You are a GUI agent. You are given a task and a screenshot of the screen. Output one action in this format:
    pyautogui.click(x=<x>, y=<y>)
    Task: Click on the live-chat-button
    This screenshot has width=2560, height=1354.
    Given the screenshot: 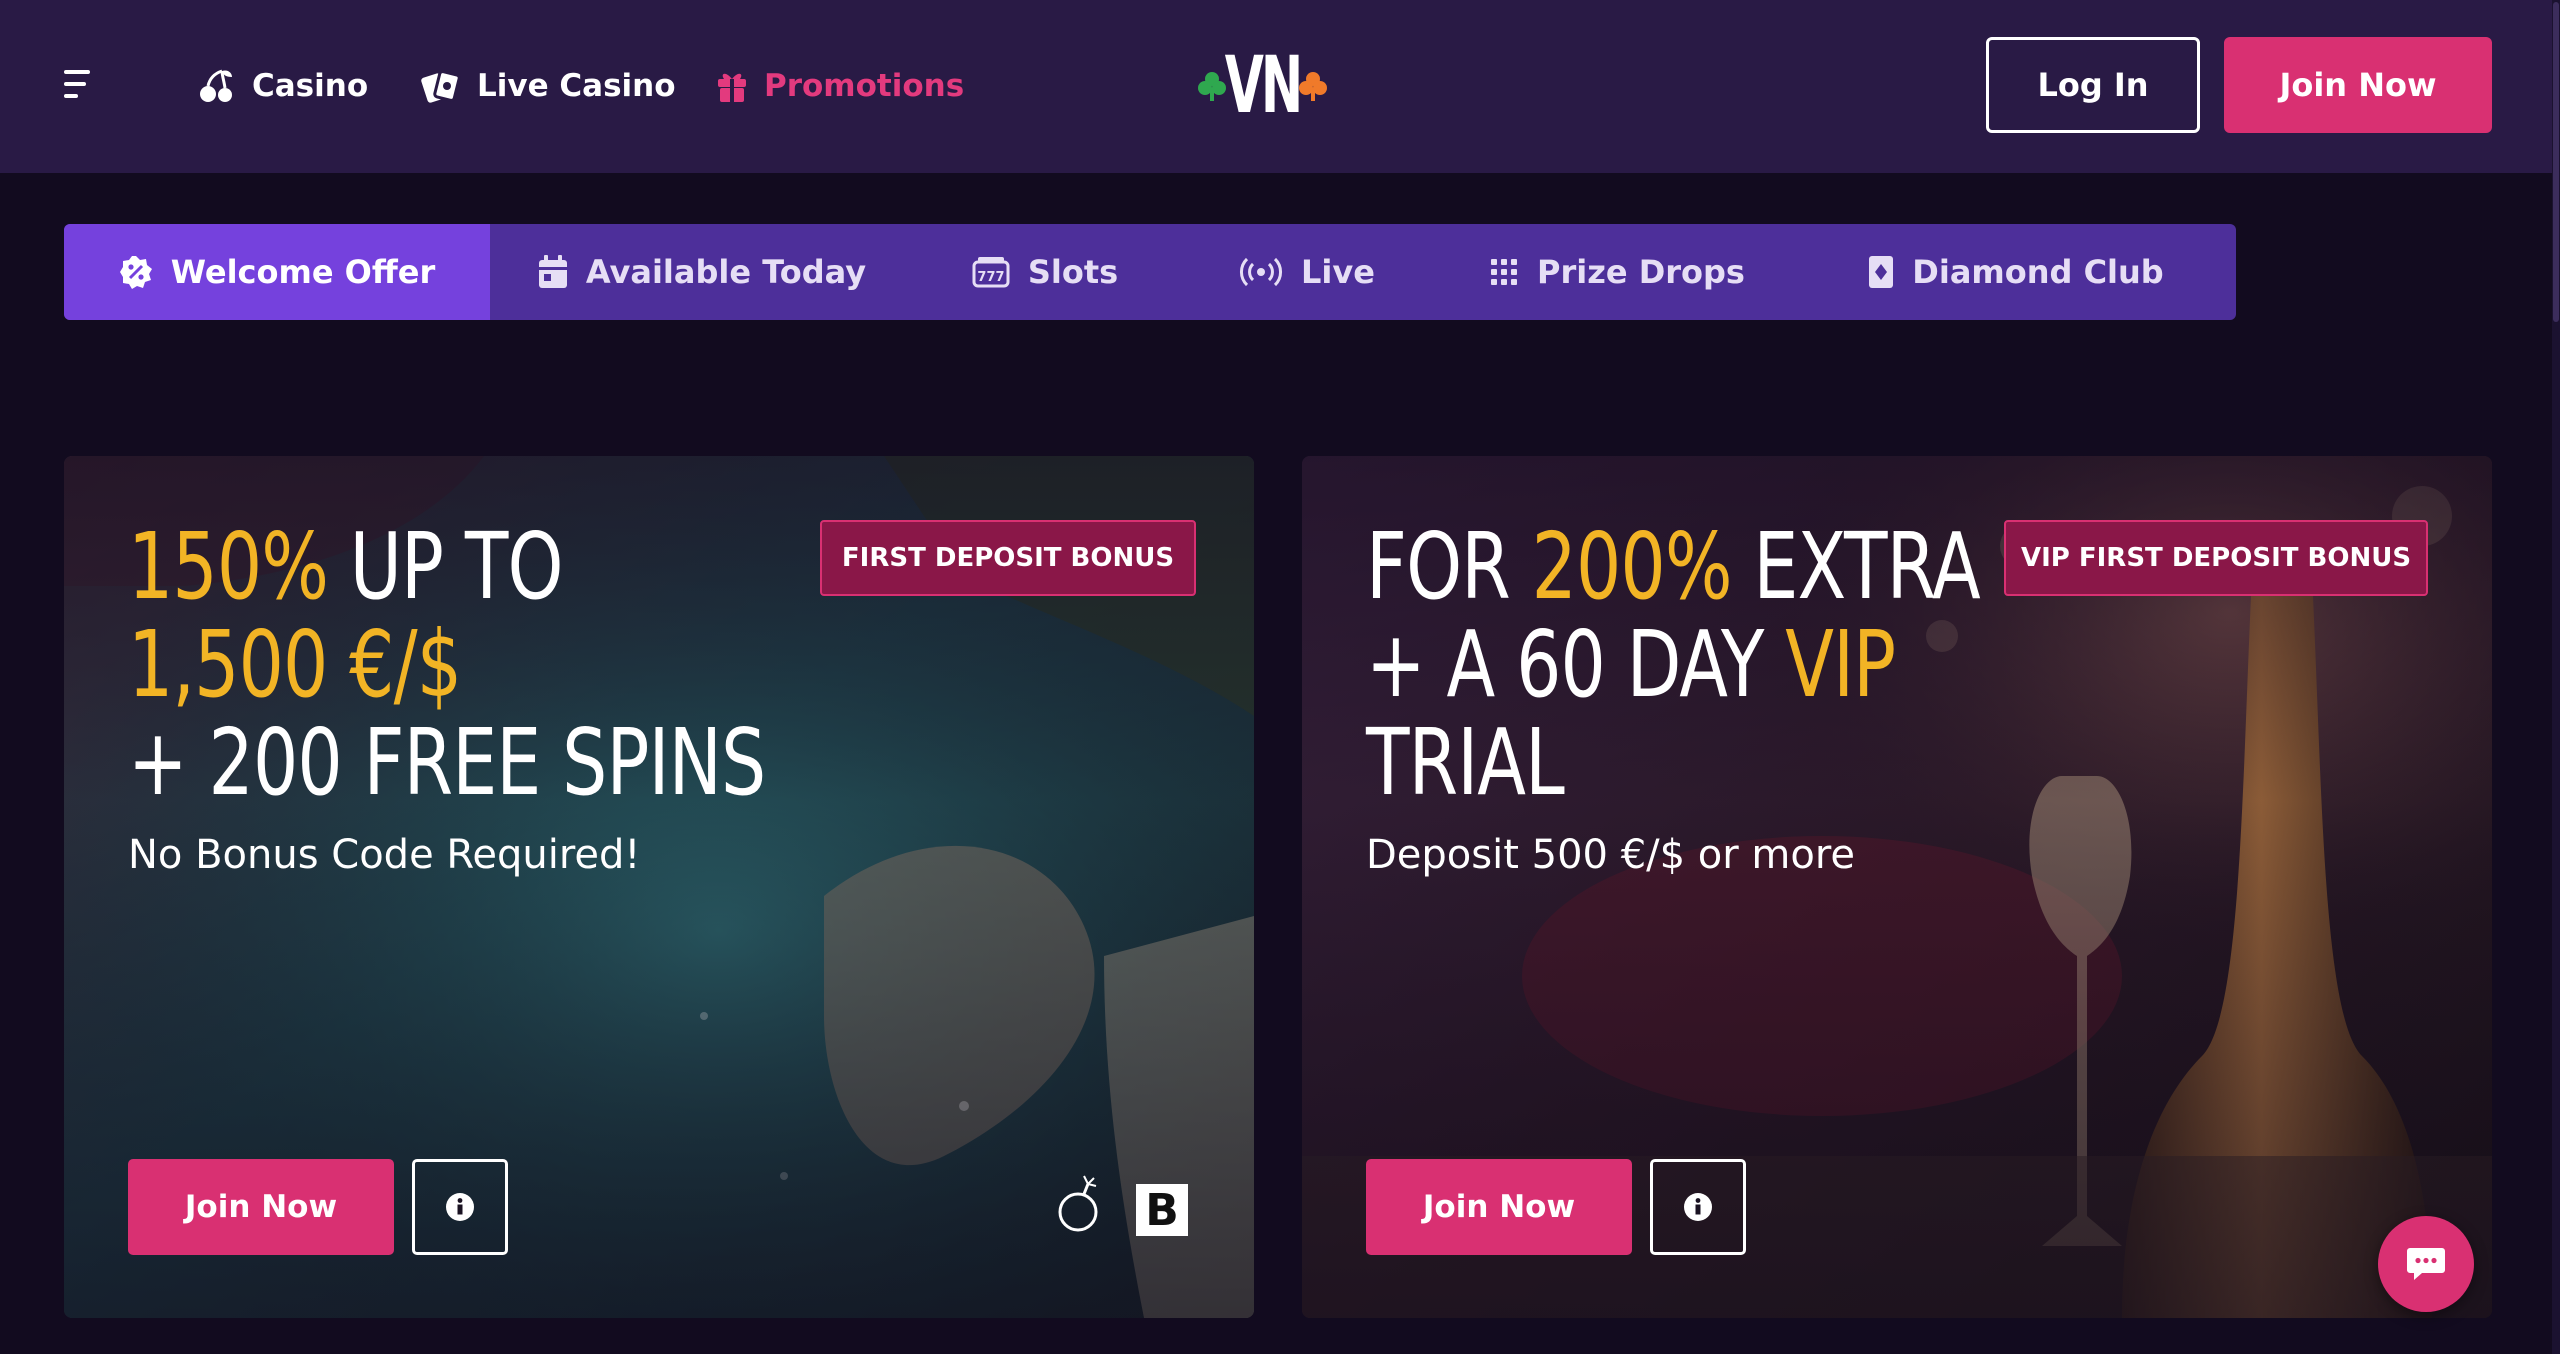 What is the action you would take?
    pyautogui.click(x=2426, y=1264)
    